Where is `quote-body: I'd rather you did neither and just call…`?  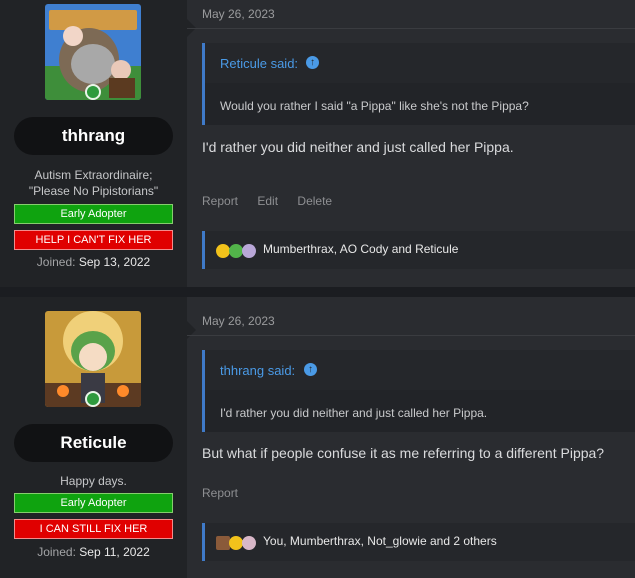 quote-body: I'd rather you did neither and just call… is located at coordinates (420, 411).